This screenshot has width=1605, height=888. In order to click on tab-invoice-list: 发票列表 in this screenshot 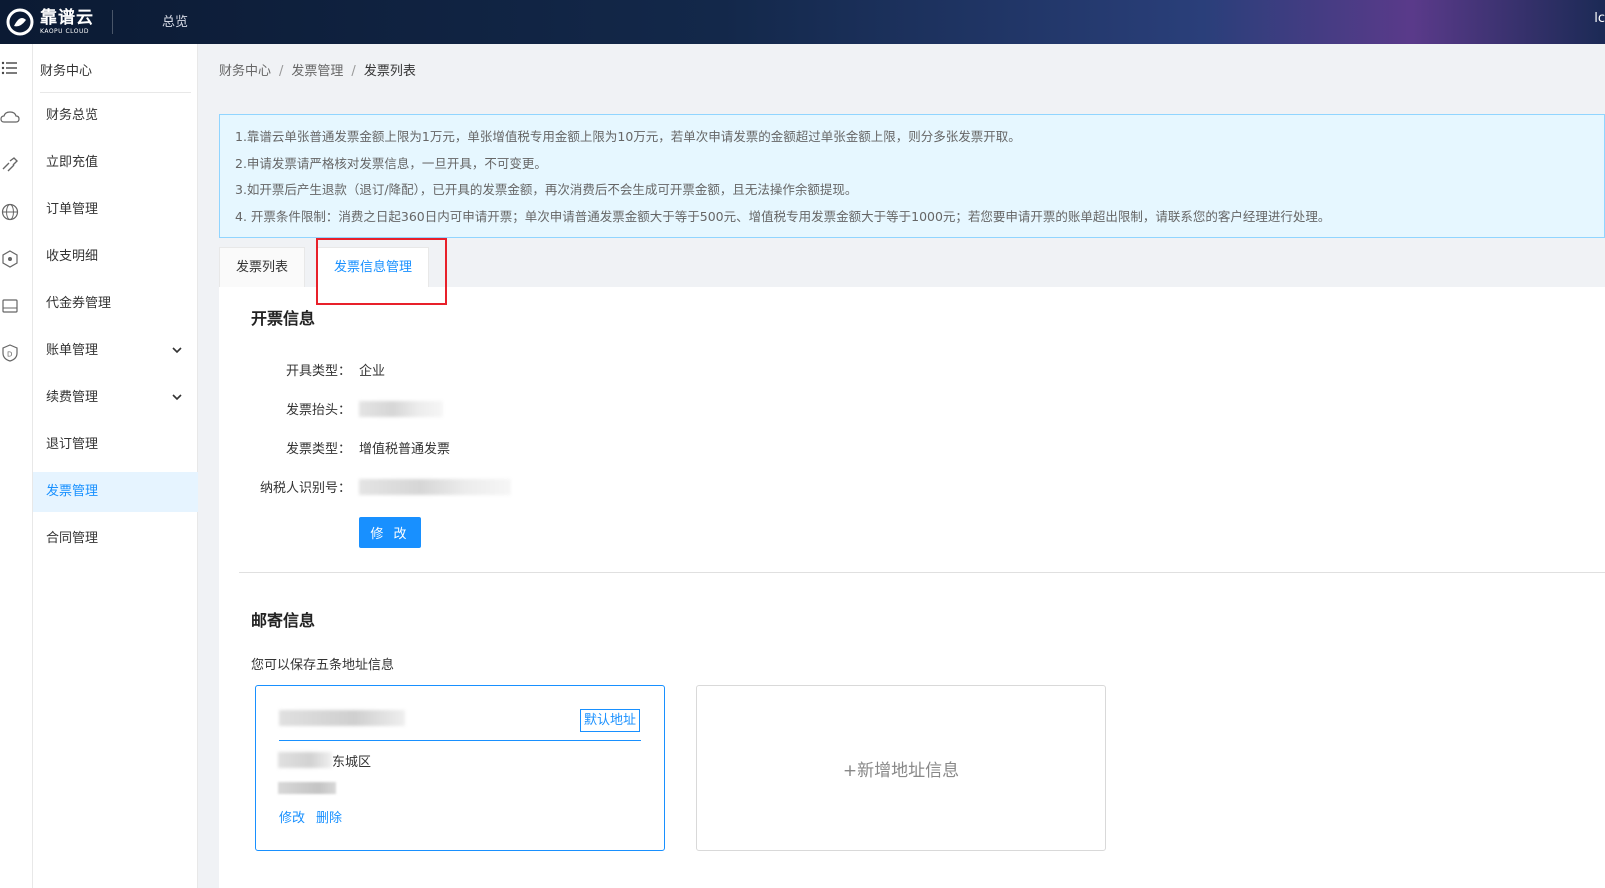, I will do `click(262, 267)`.